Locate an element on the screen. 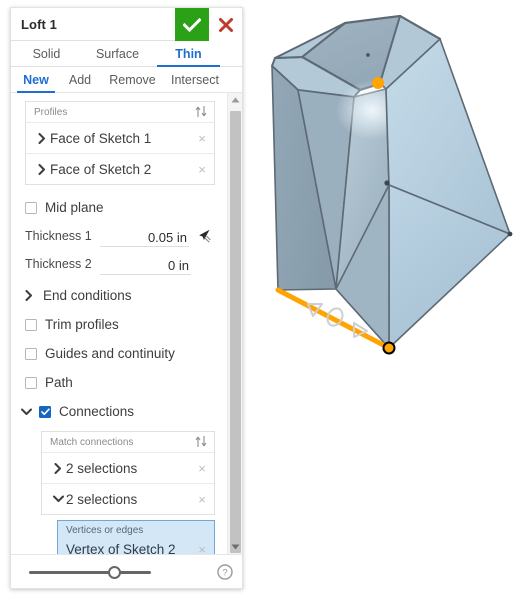  remove-match-connection-1-button: × is located at coordinates (202, 499).